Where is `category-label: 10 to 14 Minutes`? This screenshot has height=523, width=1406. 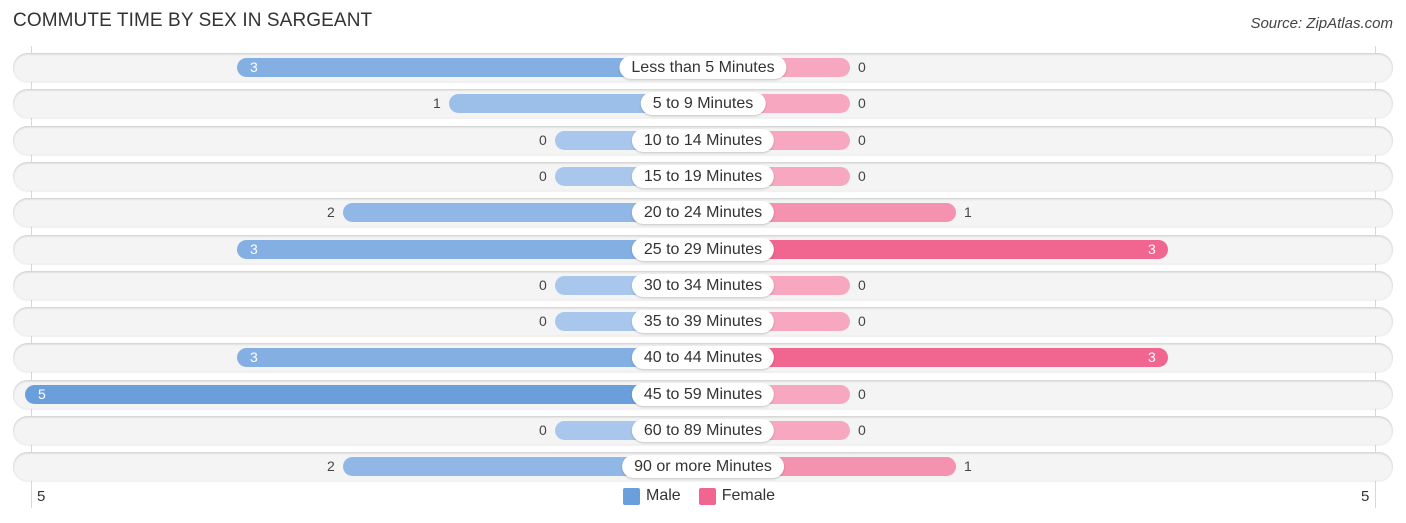 category-label: 10 to 14 Minutes is located at coordinates (703, 140).